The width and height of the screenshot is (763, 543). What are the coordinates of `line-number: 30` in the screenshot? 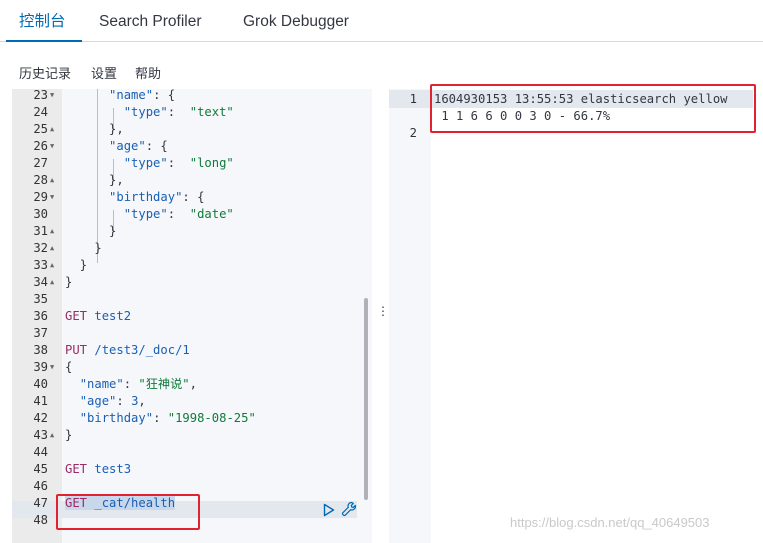 It's located at (40, 214).